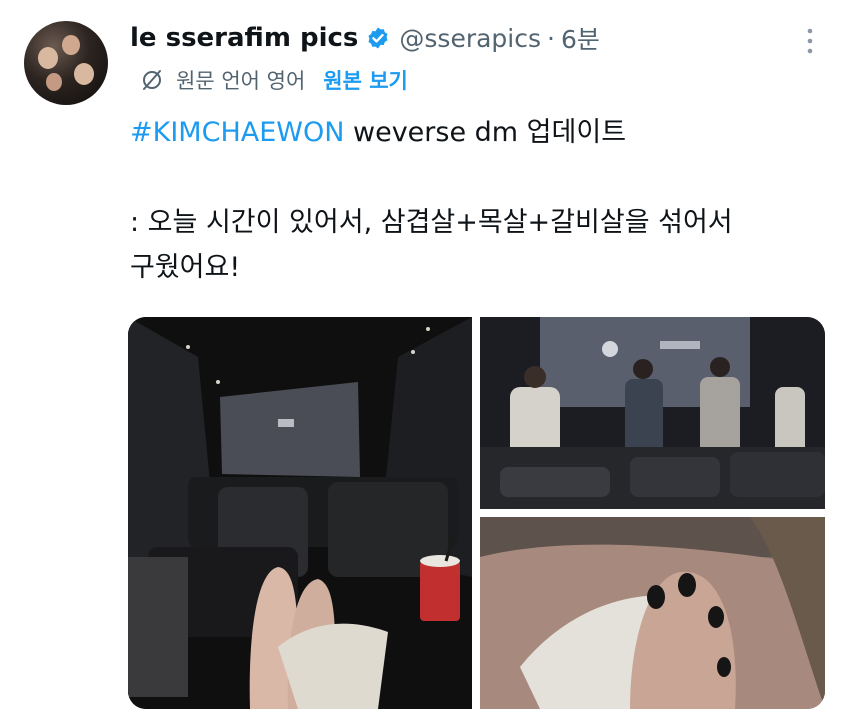  I want to click on more-options-icon, so click(810, 41).